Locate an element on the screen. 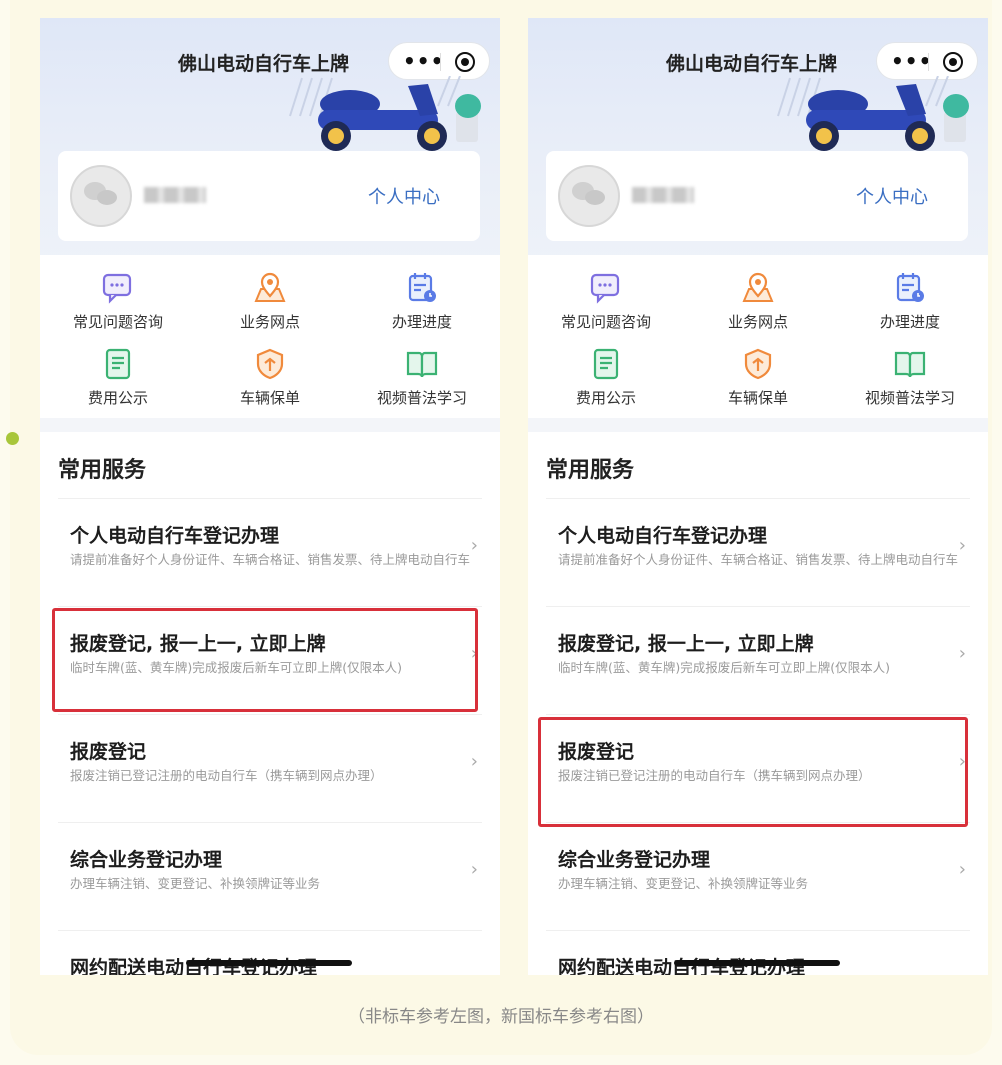 The height and width of the screenshot is (1065, 1002). decorative-dot is located at coordinates (12, 438).